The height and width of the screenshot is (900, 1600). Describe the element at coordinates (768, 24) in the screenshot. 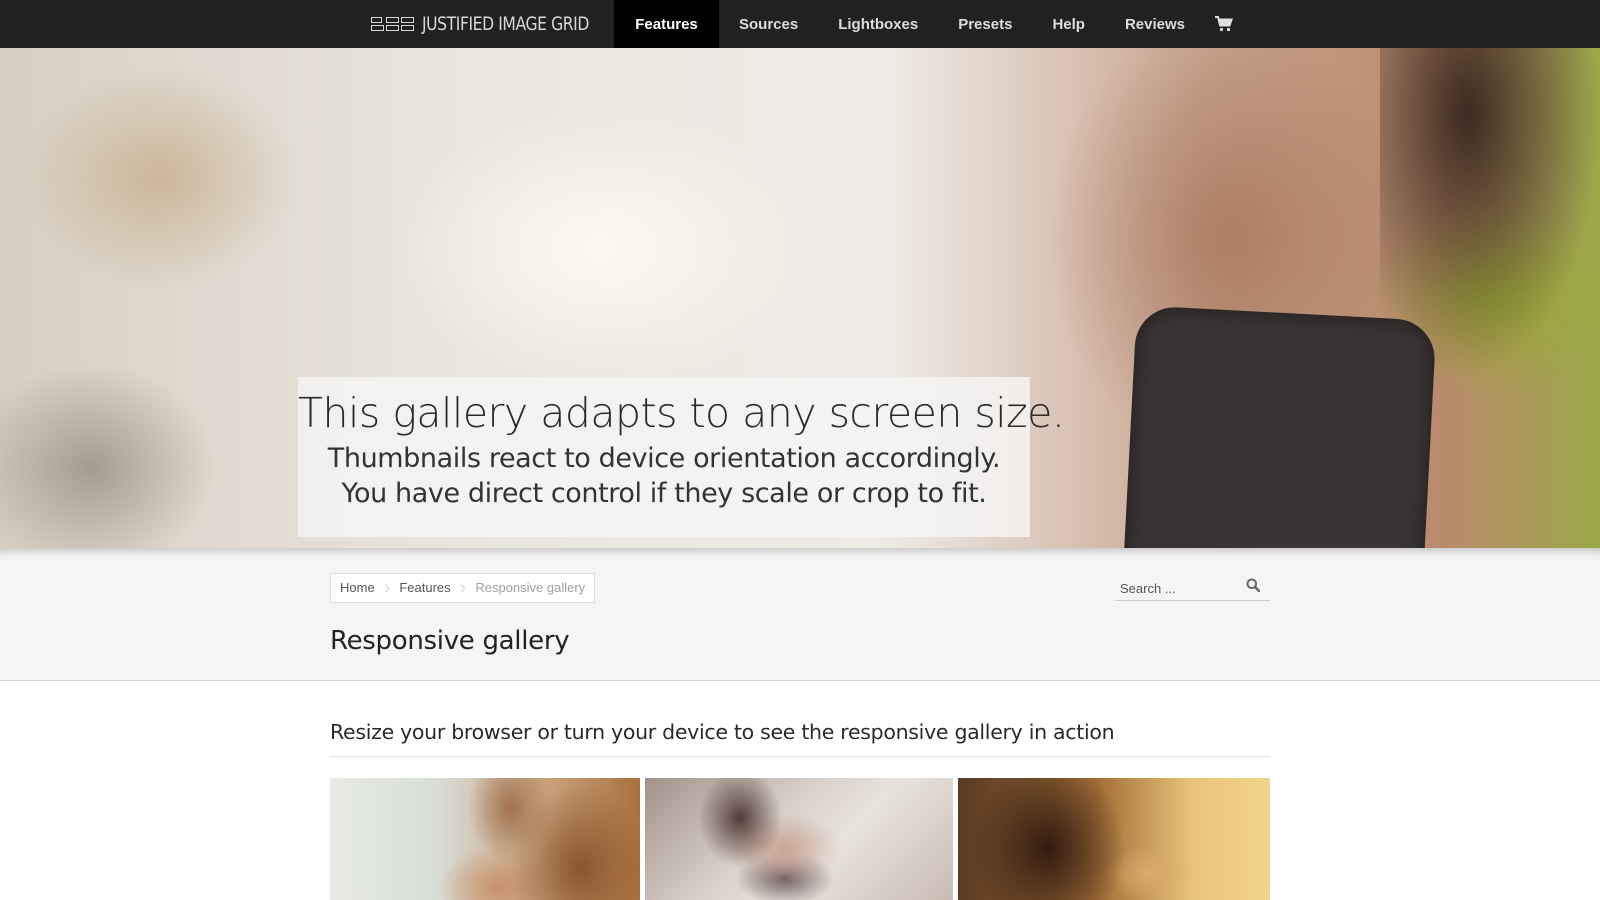

I see `nav-item-sources: Sources` at that location.